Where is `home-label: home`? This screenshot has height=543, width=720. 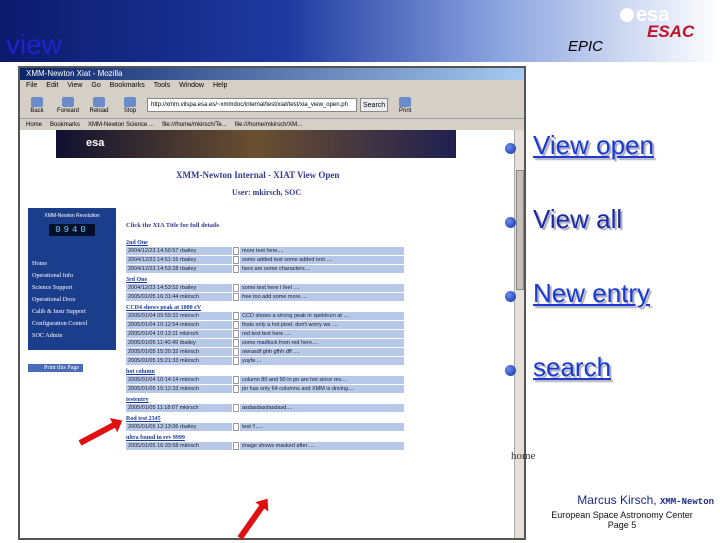 home-label: home is located at coordinates (523, 456).